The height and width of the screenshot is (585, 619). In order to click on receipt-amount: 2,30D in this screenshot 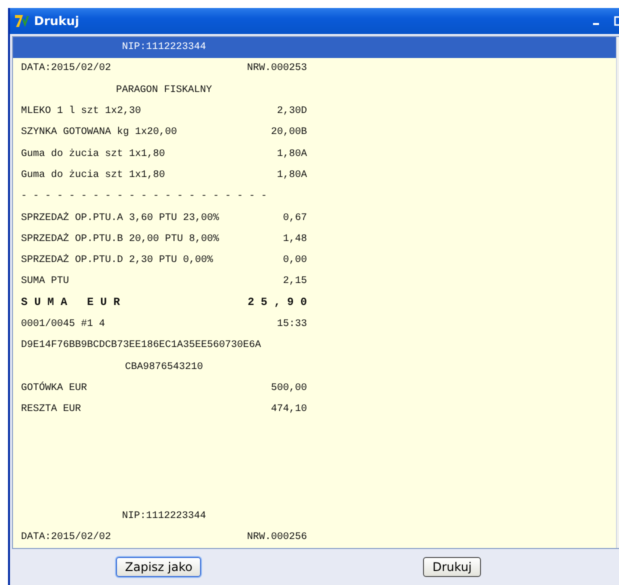, I will do `click(291, 112)`.